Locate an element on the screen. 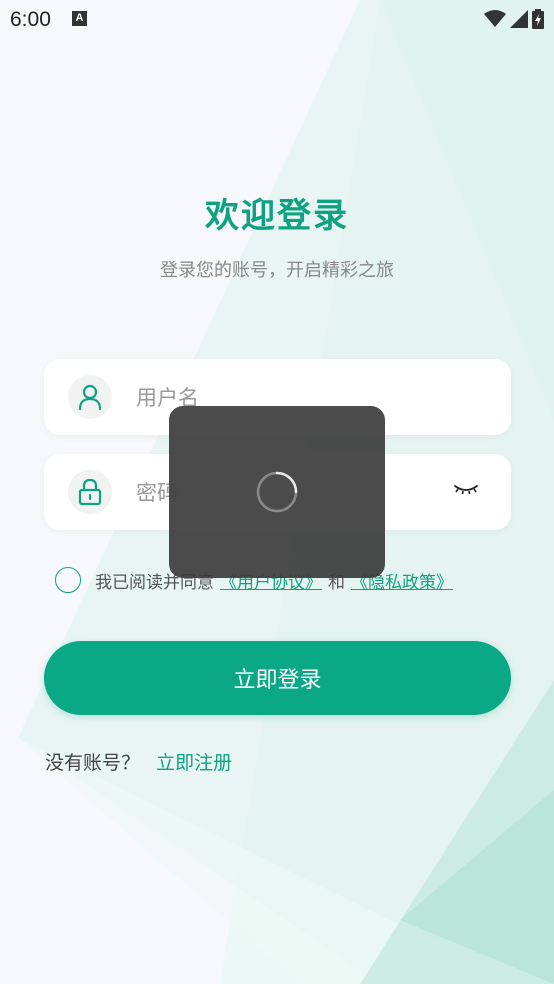 Image resolution: width=554 pixels, height=984 pixels. page-subtitle: 登录您的账号，开启精彩之旅 is located at coordinates (277, 270).